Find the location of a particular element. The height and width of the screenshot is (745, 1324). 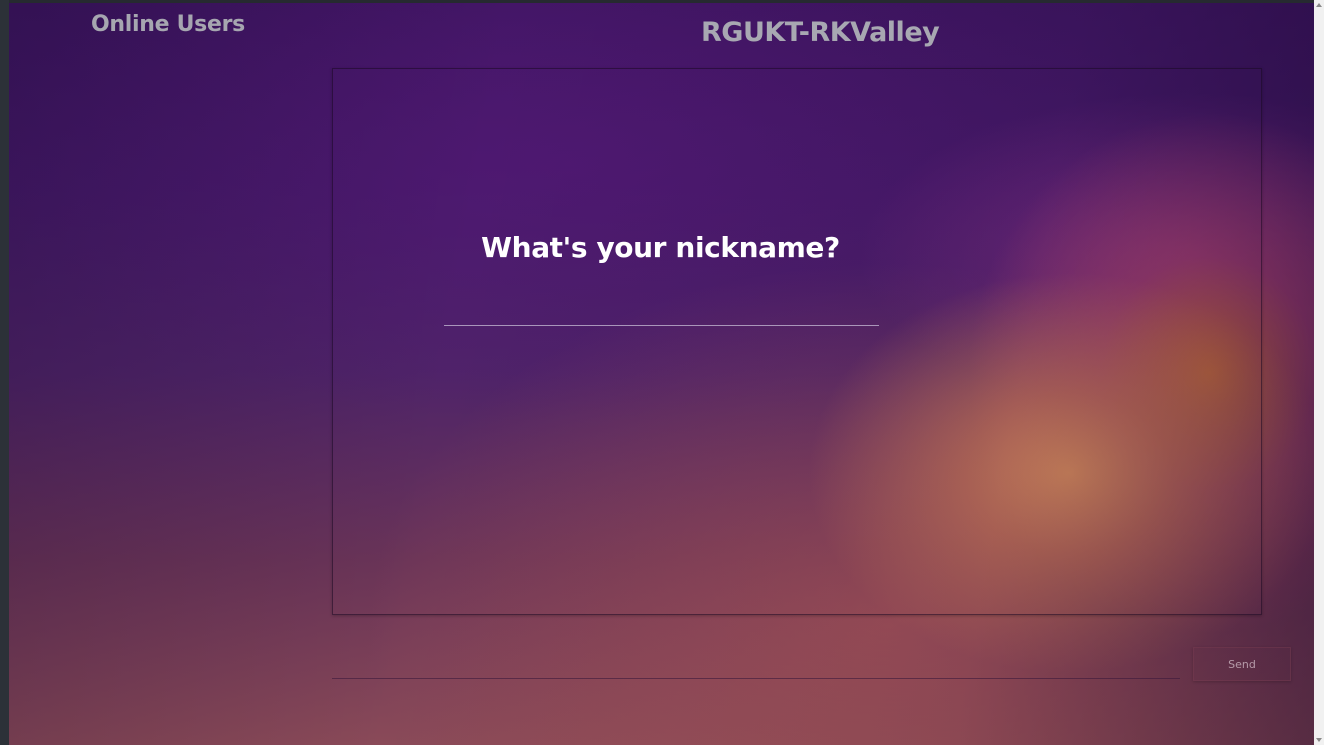

scroll-down-icon is located at coordinates (1319, 740).